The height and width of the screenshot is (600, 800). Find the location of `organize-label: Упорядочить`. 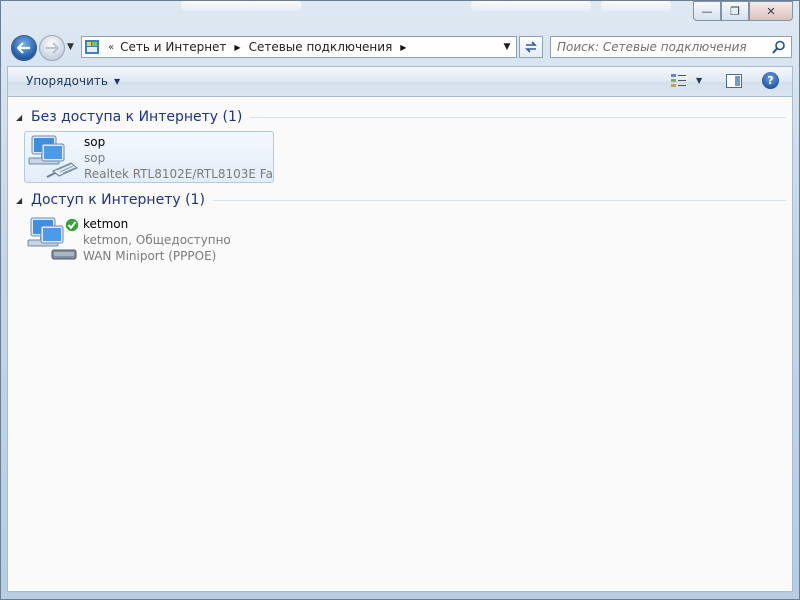

organize-label: Упорядочить is located at coordinates (67, 81).